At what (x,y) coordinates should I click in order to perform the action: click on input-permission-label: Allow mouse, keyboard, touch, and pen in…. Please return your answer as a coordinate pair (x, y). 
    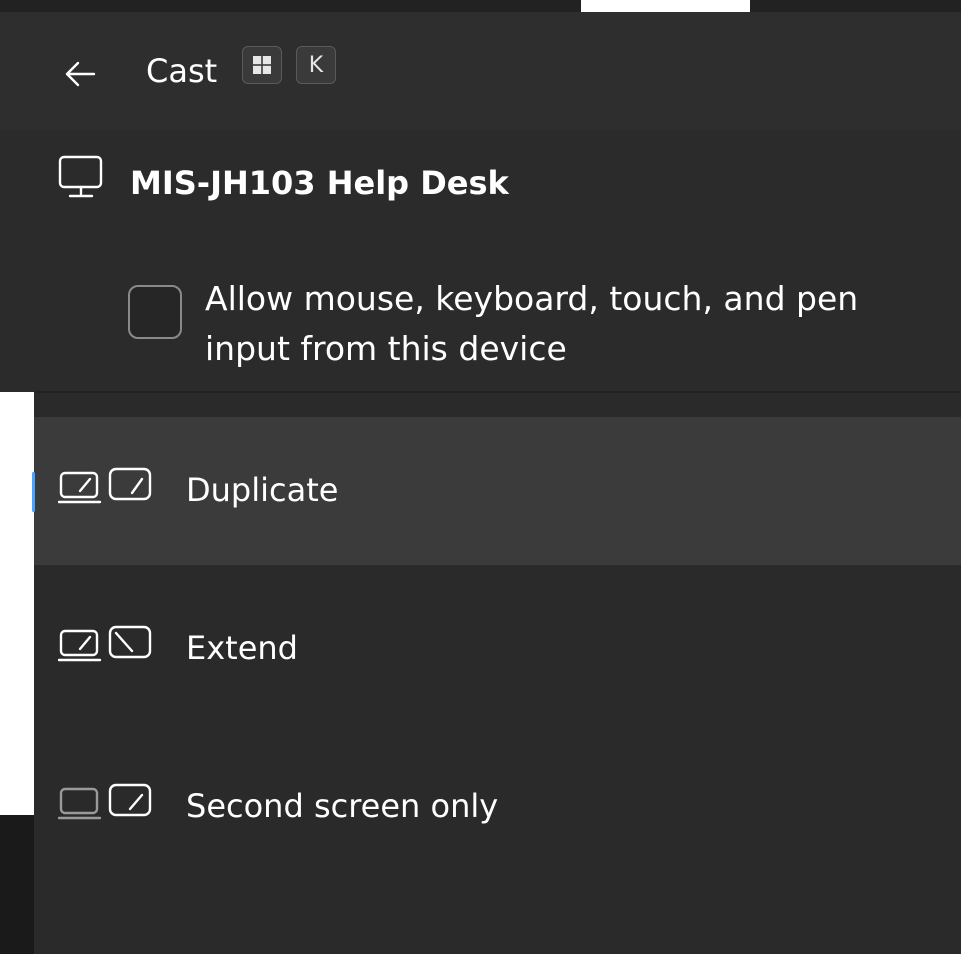
    Looking at the image, I should click on (555, 324).